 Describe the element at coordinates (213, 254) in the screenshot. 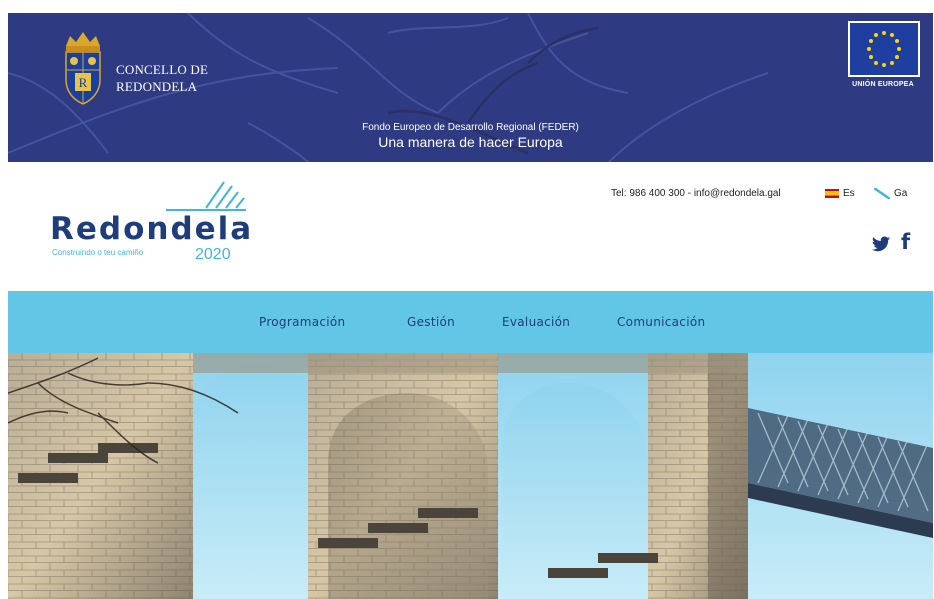

I see `logo-year: 2020` at that location.